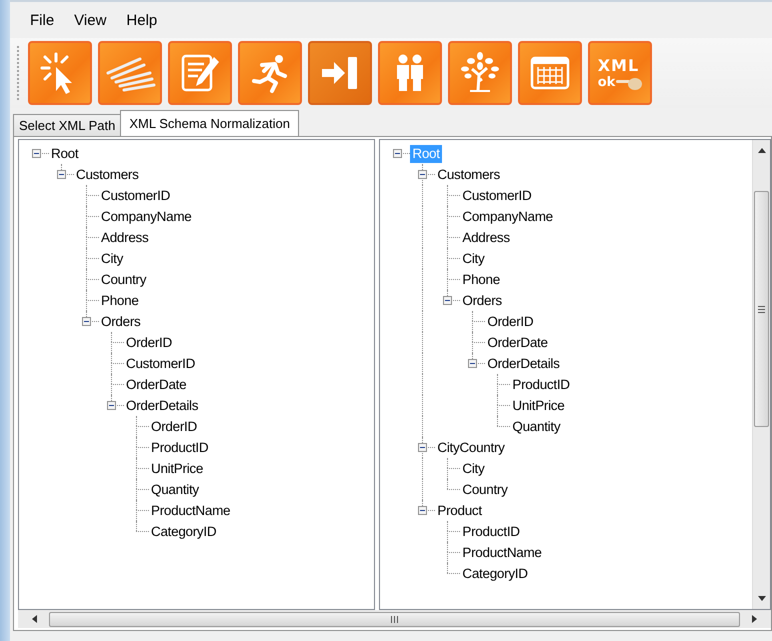  I want to click on tree-node: CityCountry, so click(471, 447).